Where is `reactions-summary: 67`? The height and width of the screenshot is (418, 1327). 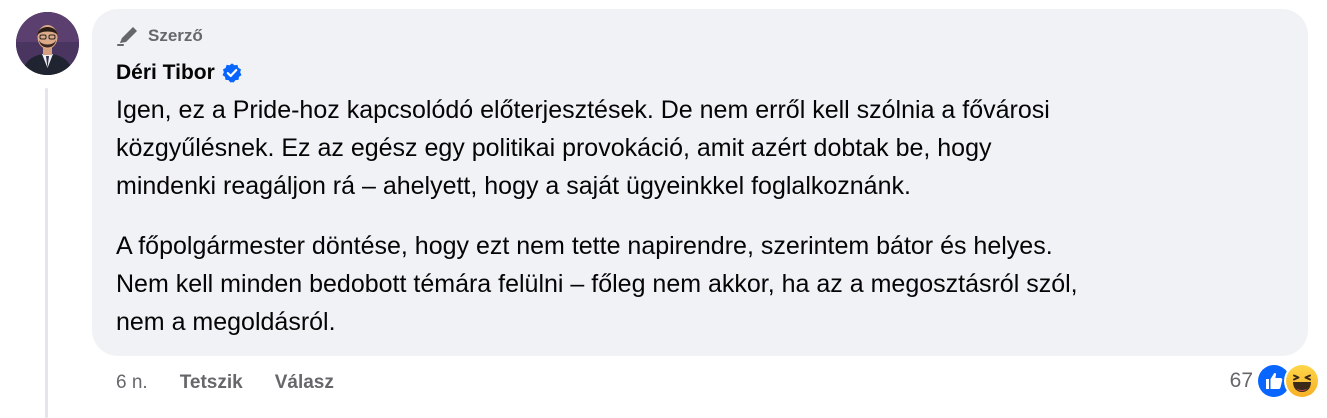 reactions-summary: 67 is located at coordinates (1275, 381).